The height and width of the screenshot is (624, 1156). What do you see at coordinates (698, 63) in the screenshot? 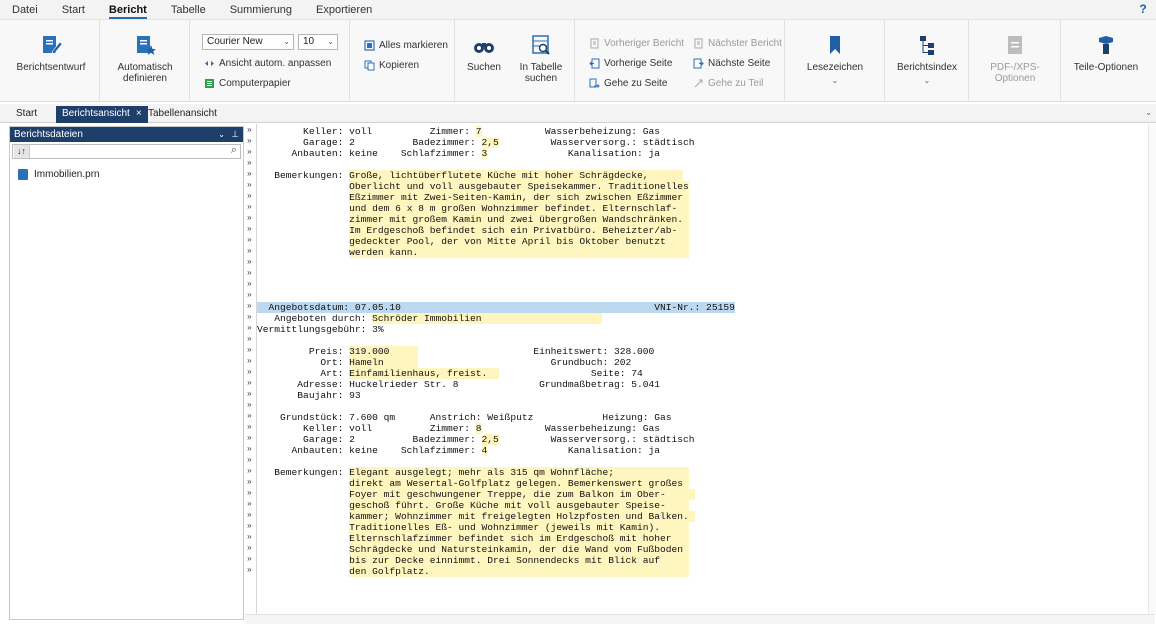
I see `next-page-icon` at bounding box center [698, 63].